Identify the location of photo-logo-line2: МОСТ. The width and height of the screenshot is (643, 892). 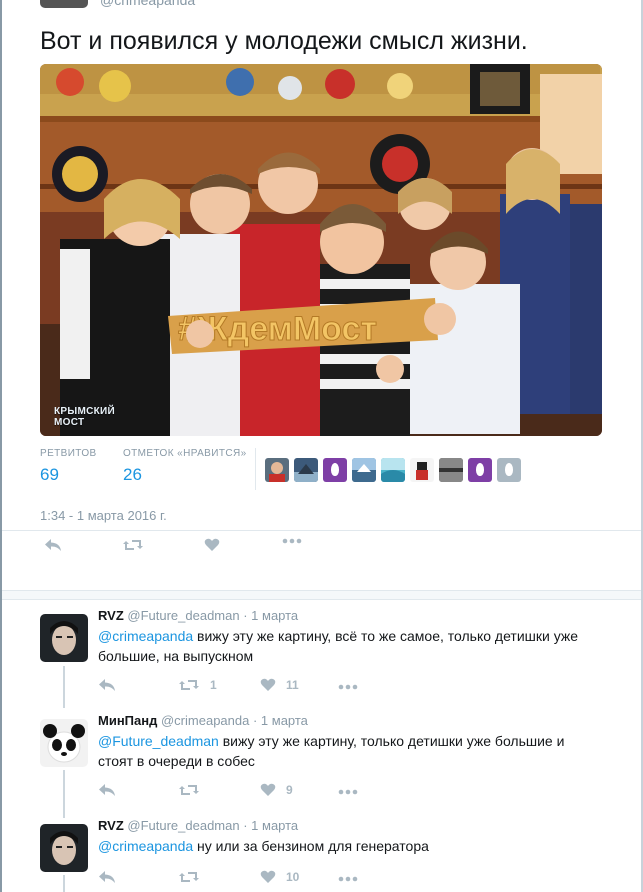
(69, 422).